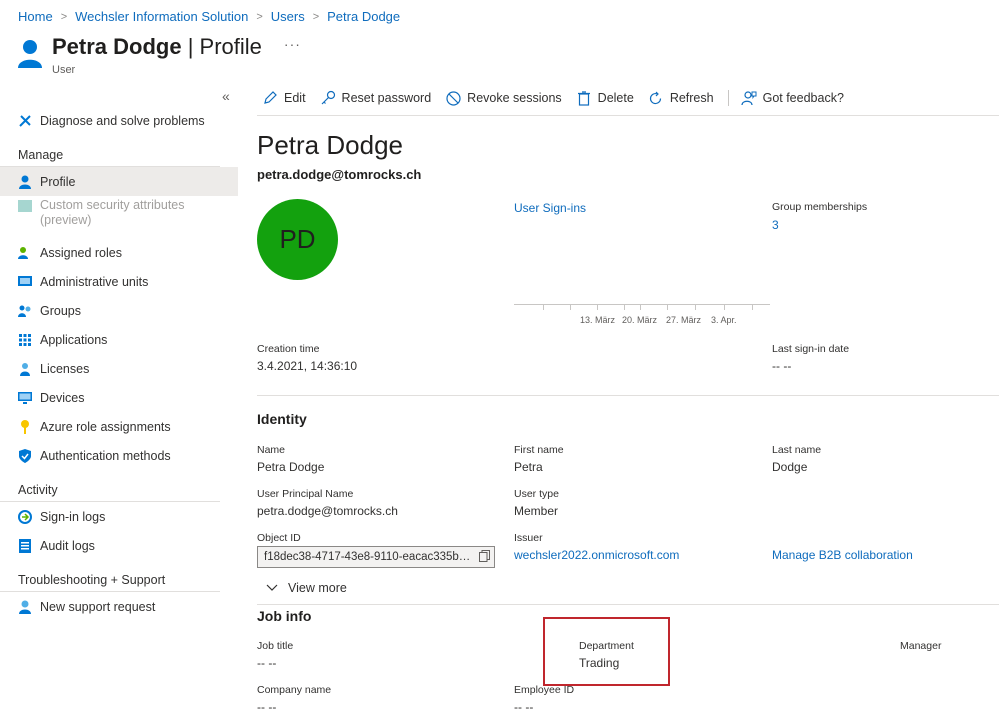  I want to click on sidebar-item-new-support: New support request, so click(119, 606).